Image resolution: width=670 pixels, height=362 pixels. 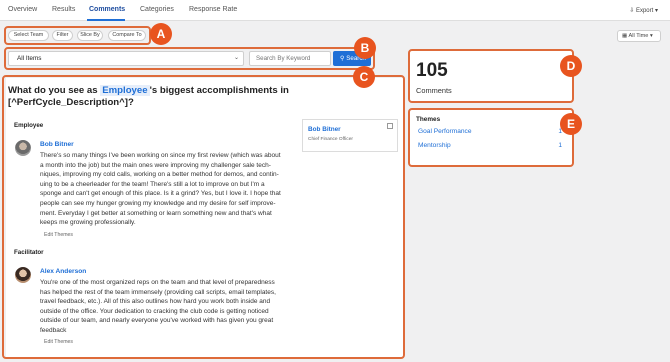 What do you see at coordinates (126, 58) in the screenshot?
I see `items-select: All Items ⌄` at bounding box center [126, 58].